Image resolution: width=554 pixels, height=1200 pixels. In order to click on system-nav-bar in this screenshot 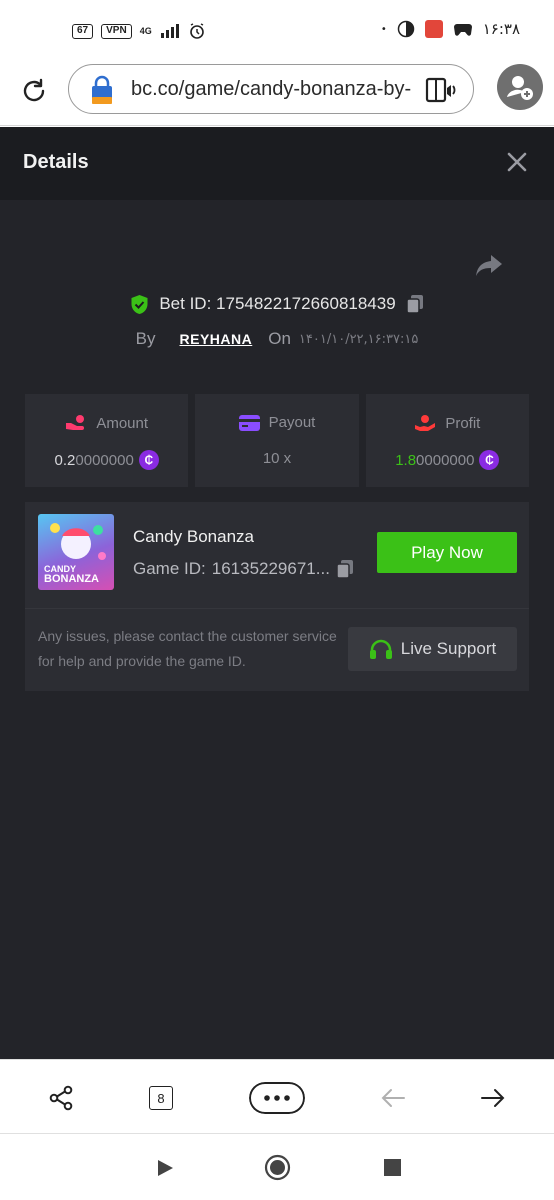, I will do `click(277, 1167)`.